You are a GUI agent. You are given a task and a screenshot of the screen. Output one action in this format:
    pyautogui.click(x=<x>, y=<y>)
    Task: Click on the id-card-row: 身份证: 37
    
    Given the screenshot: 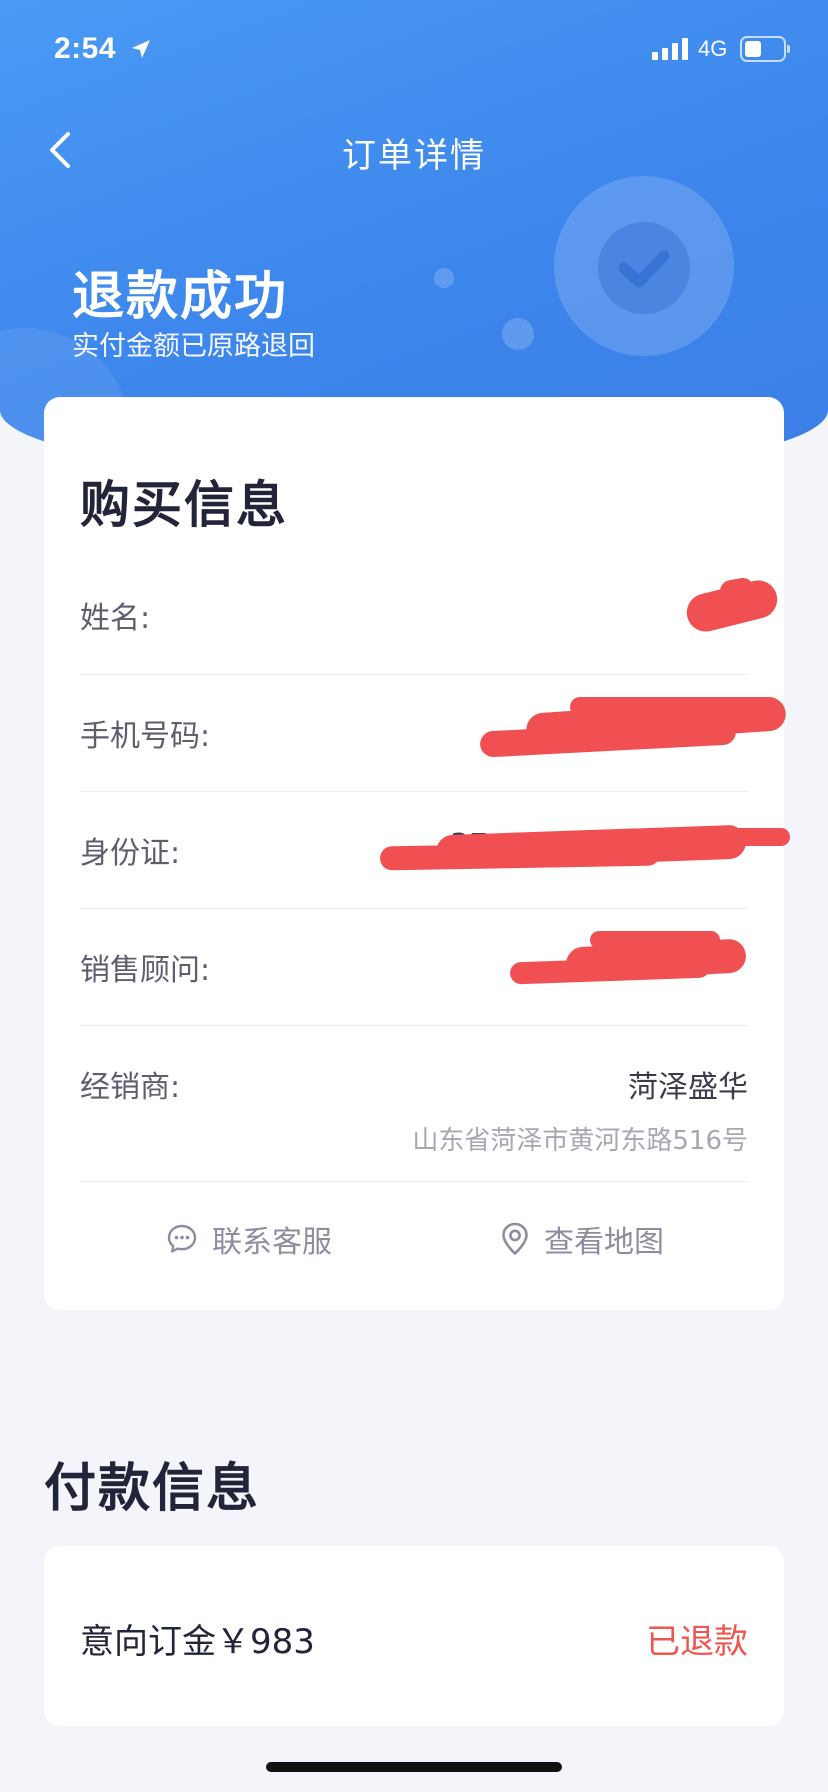 What is the action you would take?
    pyautogui.click(x=435, y=850)
    